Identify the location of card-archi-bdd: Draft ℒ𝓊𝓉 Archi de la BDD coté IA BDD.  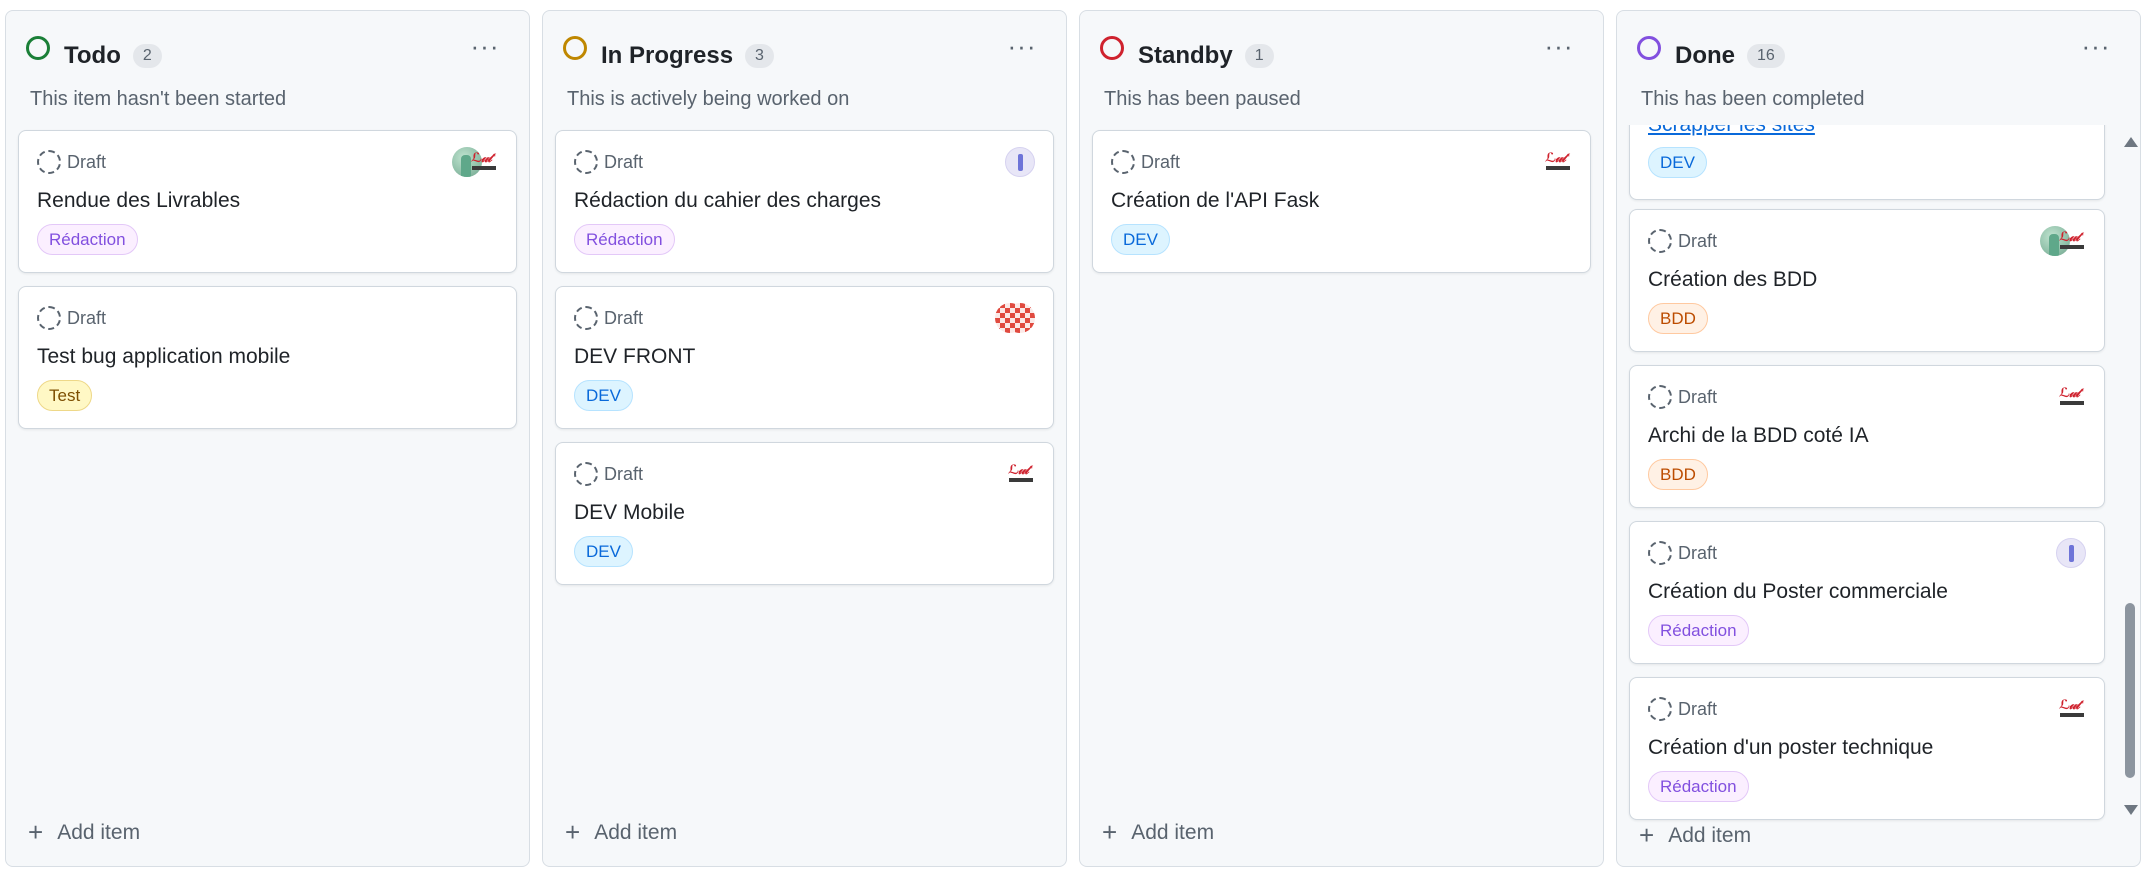
(1867, 436).